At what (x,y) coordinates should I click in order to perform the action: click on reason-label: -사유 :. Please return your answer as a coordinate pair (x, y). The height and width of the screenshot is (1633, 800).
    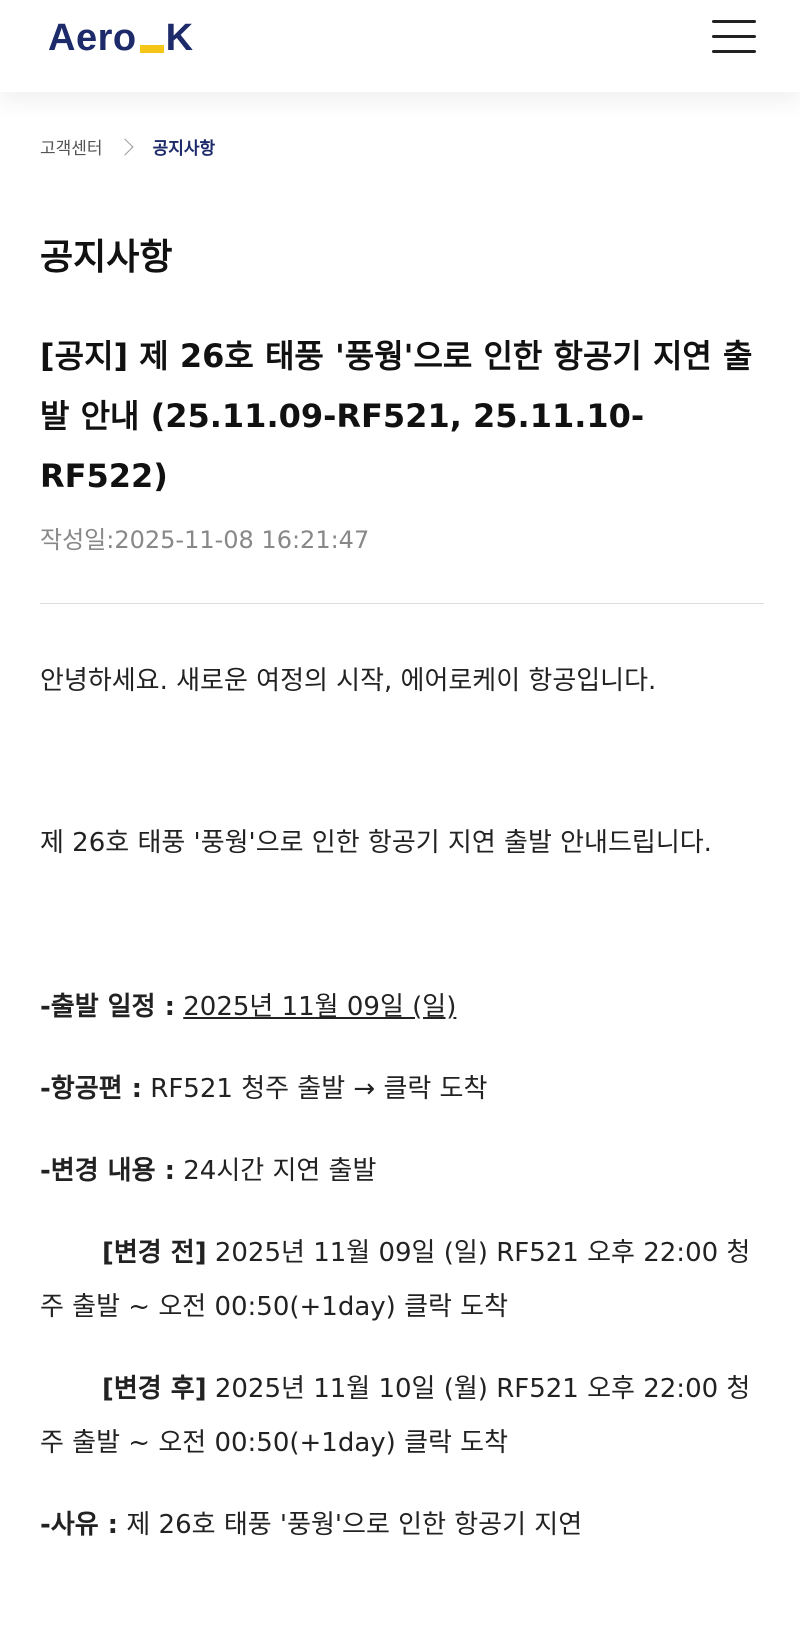
    Looking at the image, I should click on (79, 1525).